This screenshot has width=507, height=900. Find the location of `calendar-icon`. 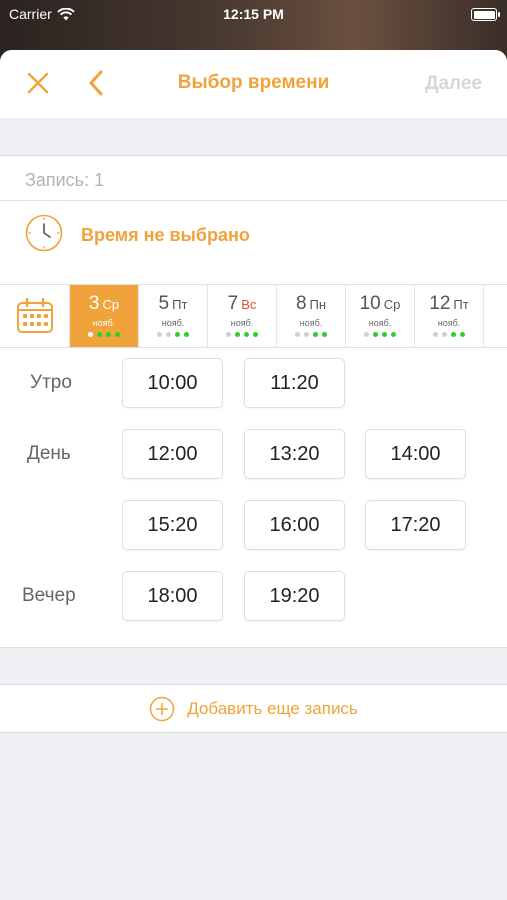

calendar-icon is located at coordinates (34, 315).